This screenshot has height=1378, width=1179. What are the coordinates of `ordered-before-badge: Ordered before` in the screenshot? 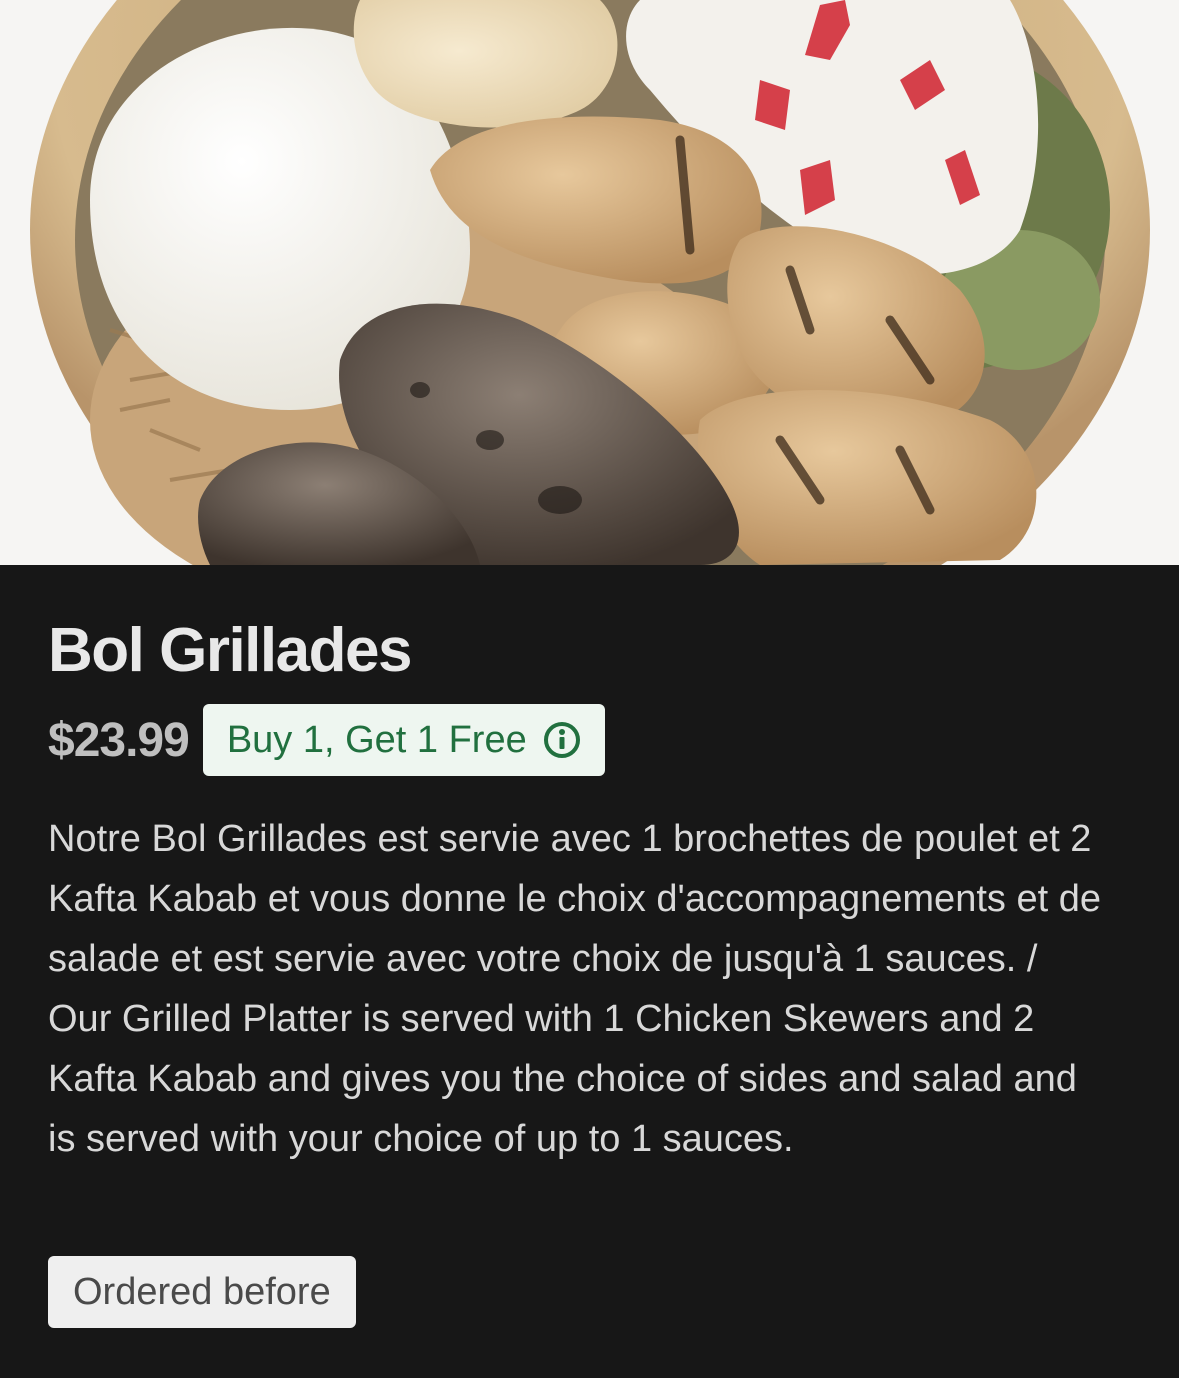 It's located at (202, 1292).